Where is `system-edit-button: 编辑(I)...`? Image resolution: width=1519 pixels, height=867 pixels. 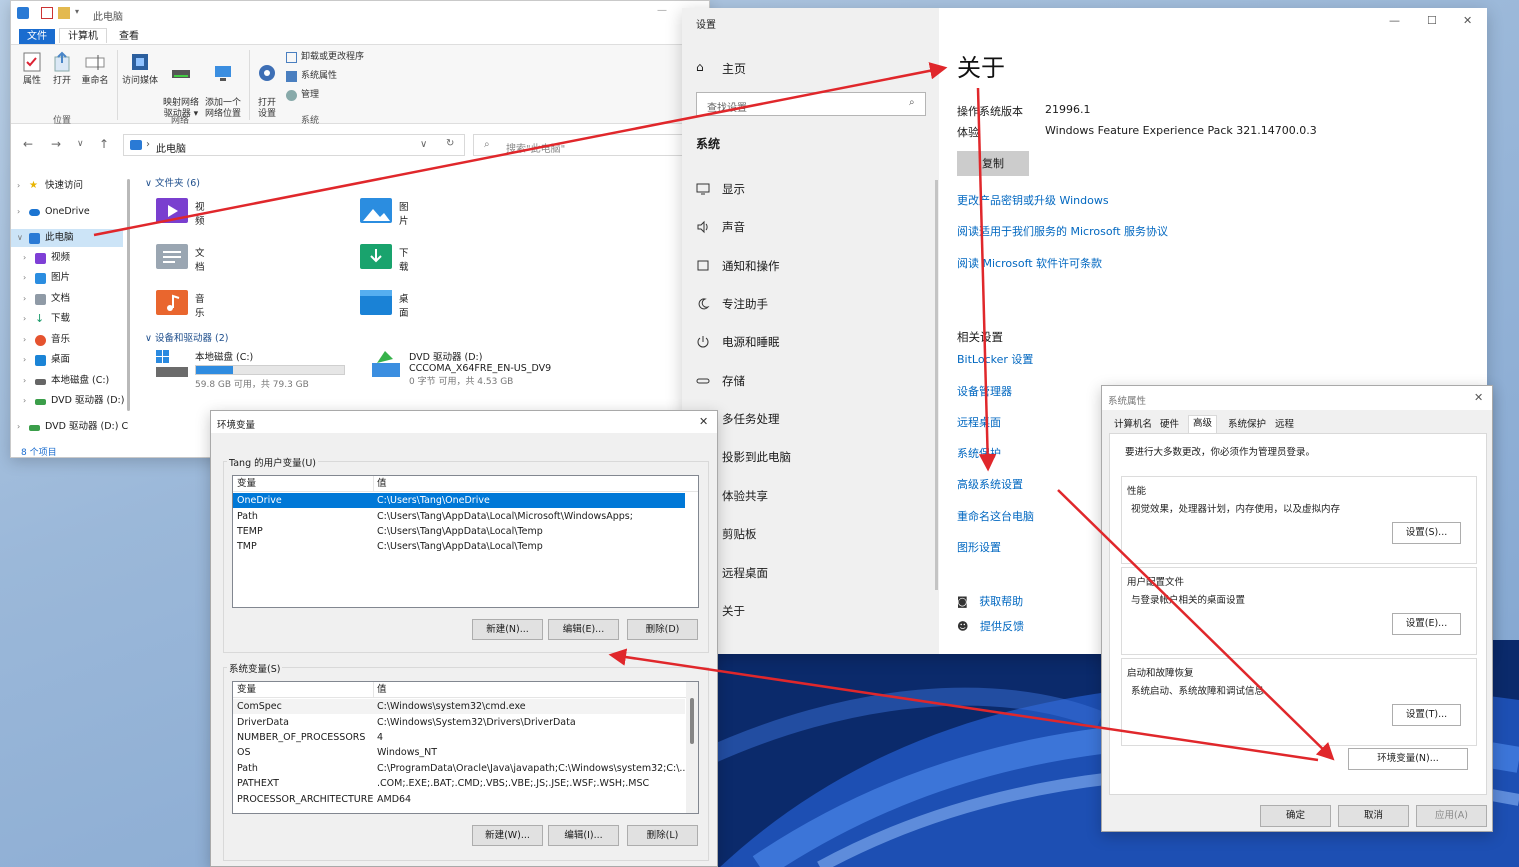
system-edit-button: 编辑(I)... is located at coordinates (583, 835).